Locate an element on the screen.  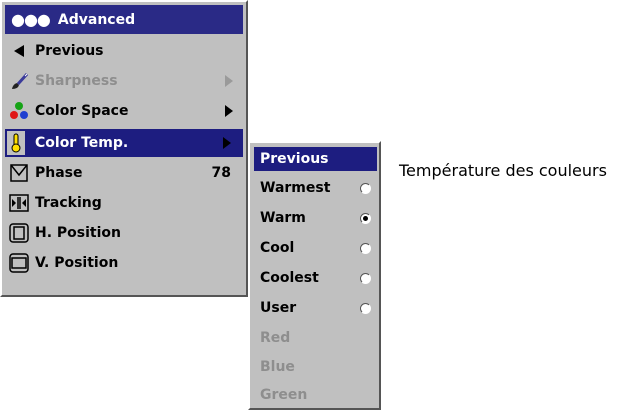
thermometer-icon is located at coordinates (16, 143).